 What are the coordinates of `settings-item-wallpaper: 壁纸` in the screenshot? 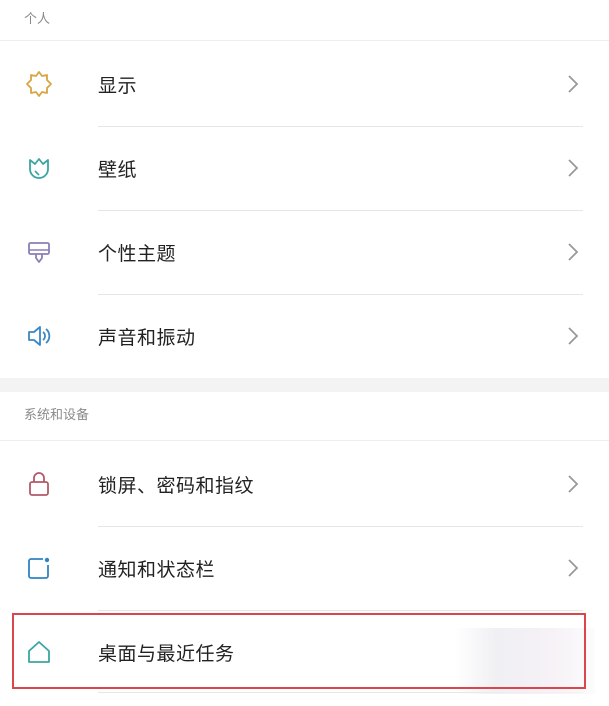 It's located at (304, 168).